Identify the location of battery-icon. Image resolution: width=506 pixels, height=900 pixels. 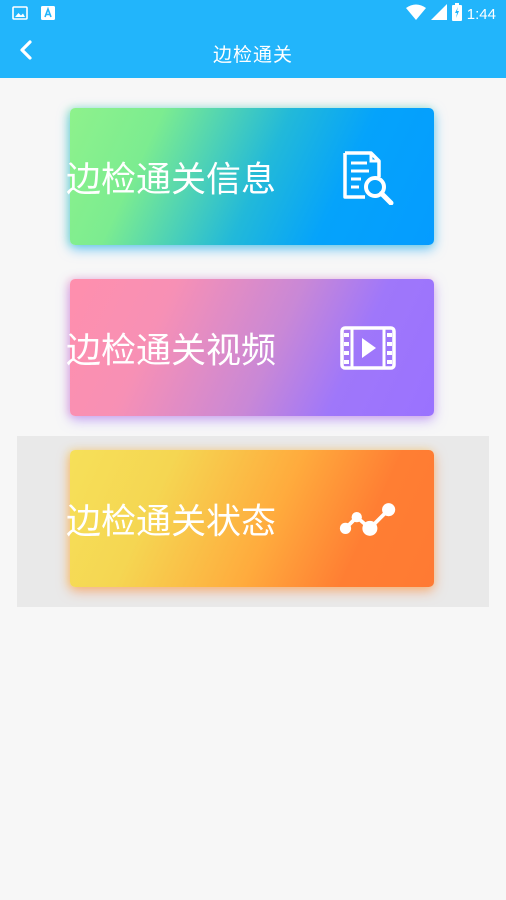
(456, 14).